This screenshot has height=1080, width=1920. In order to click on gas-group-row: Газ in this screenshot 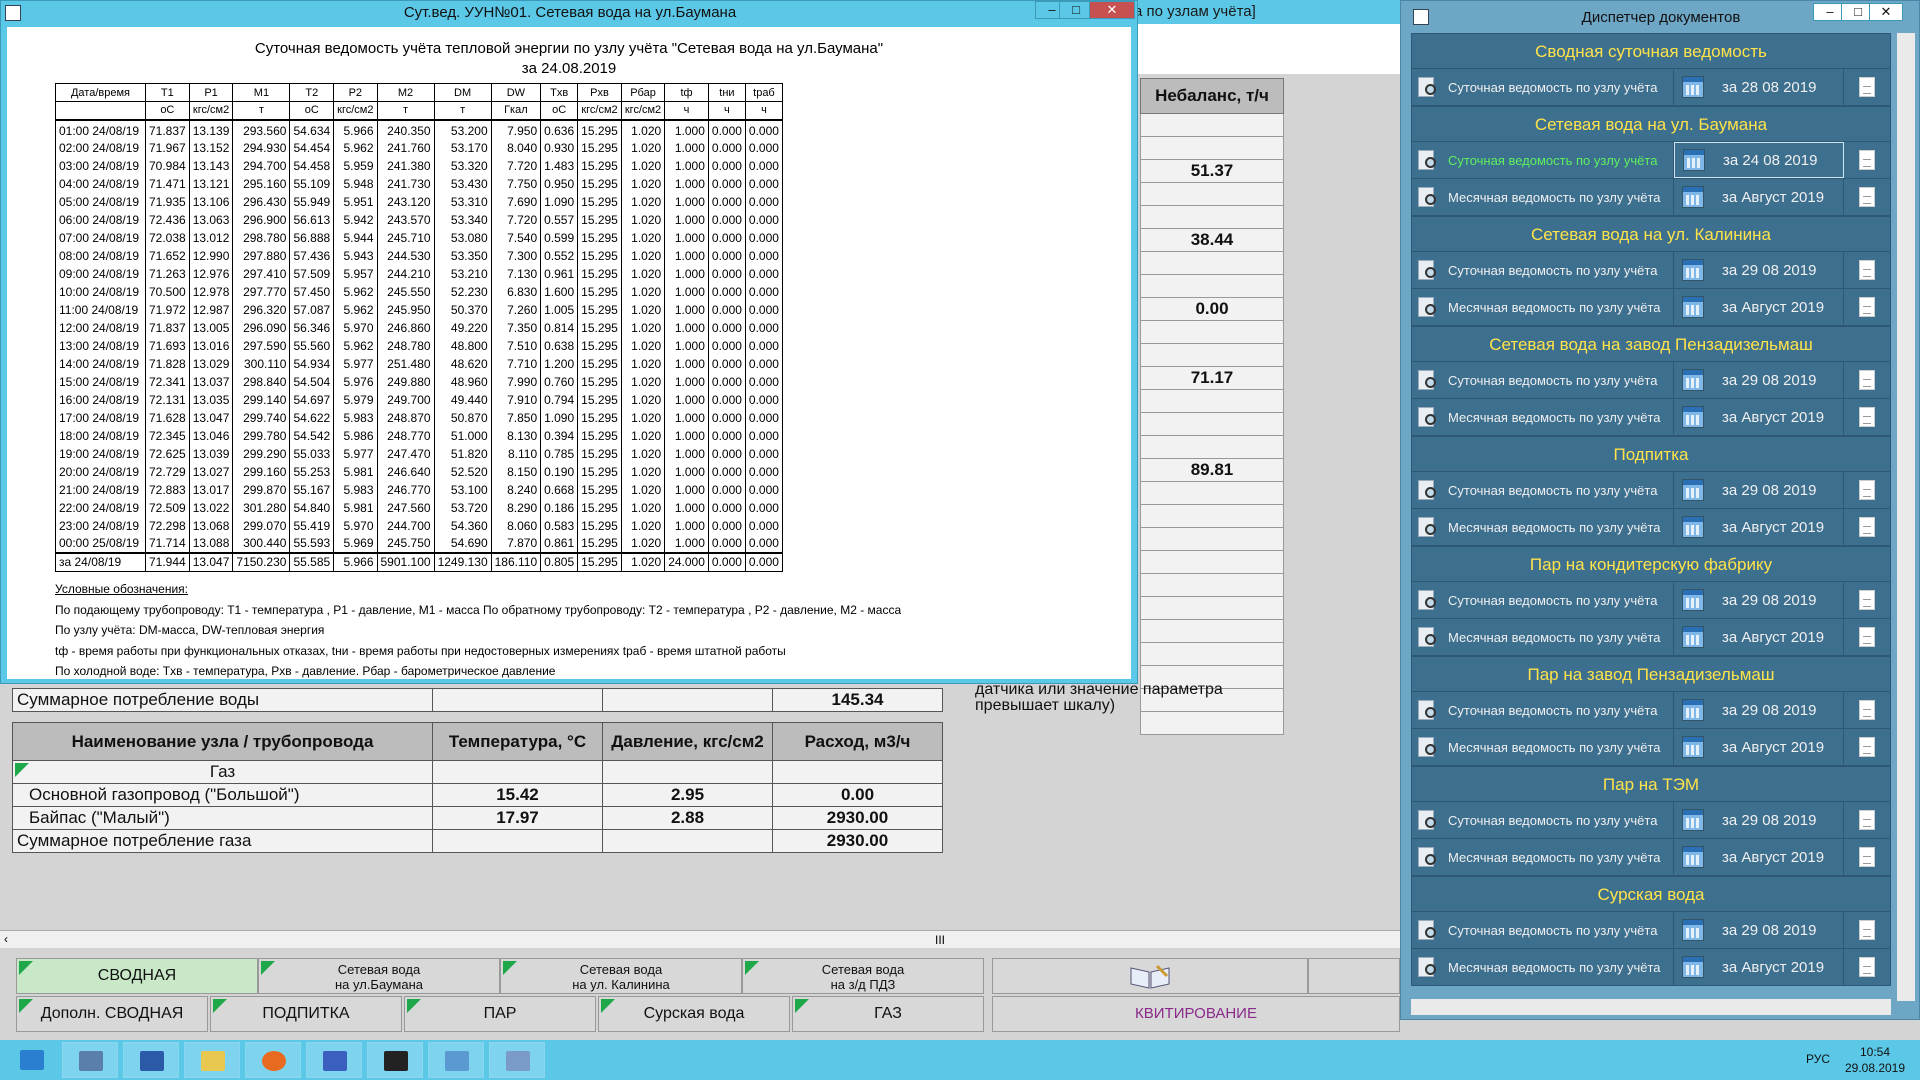, I will do `click(222, 772)`.